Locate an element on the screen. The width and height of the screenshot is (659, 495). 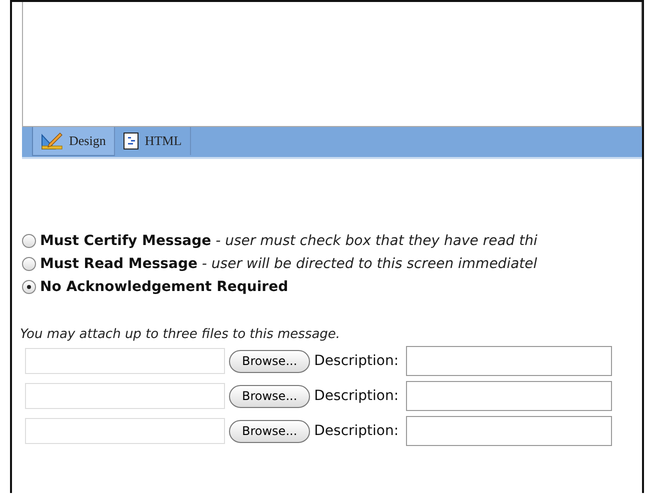
option-description: - user must check box that they have read thi is located at coordinates (376, 241).